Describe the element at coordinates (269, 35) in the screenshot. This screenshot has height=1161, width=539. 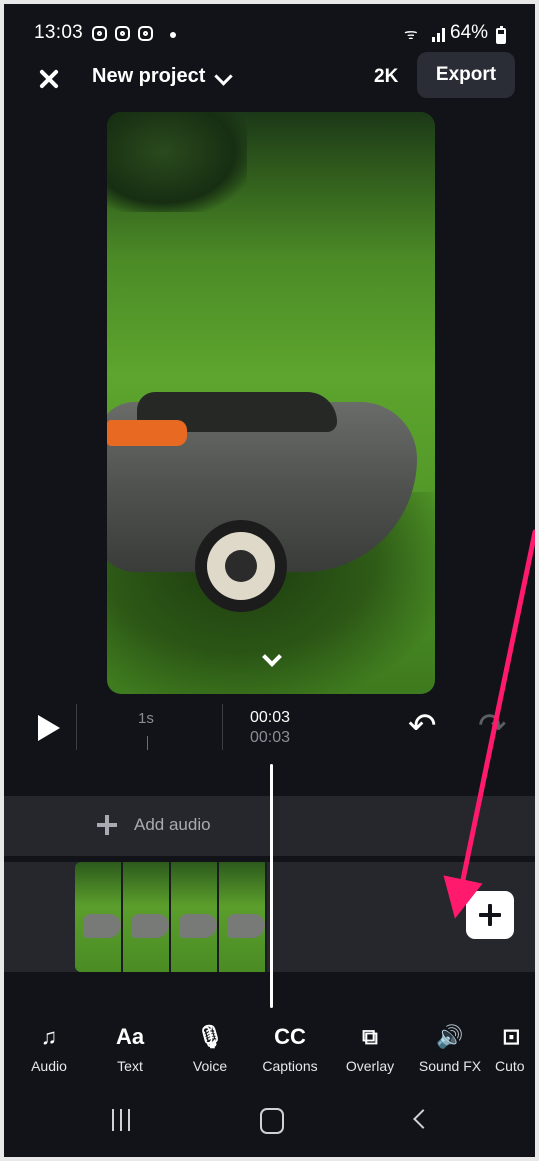
I see `status-bar: 13:03 ᯤ 64%` at that location.